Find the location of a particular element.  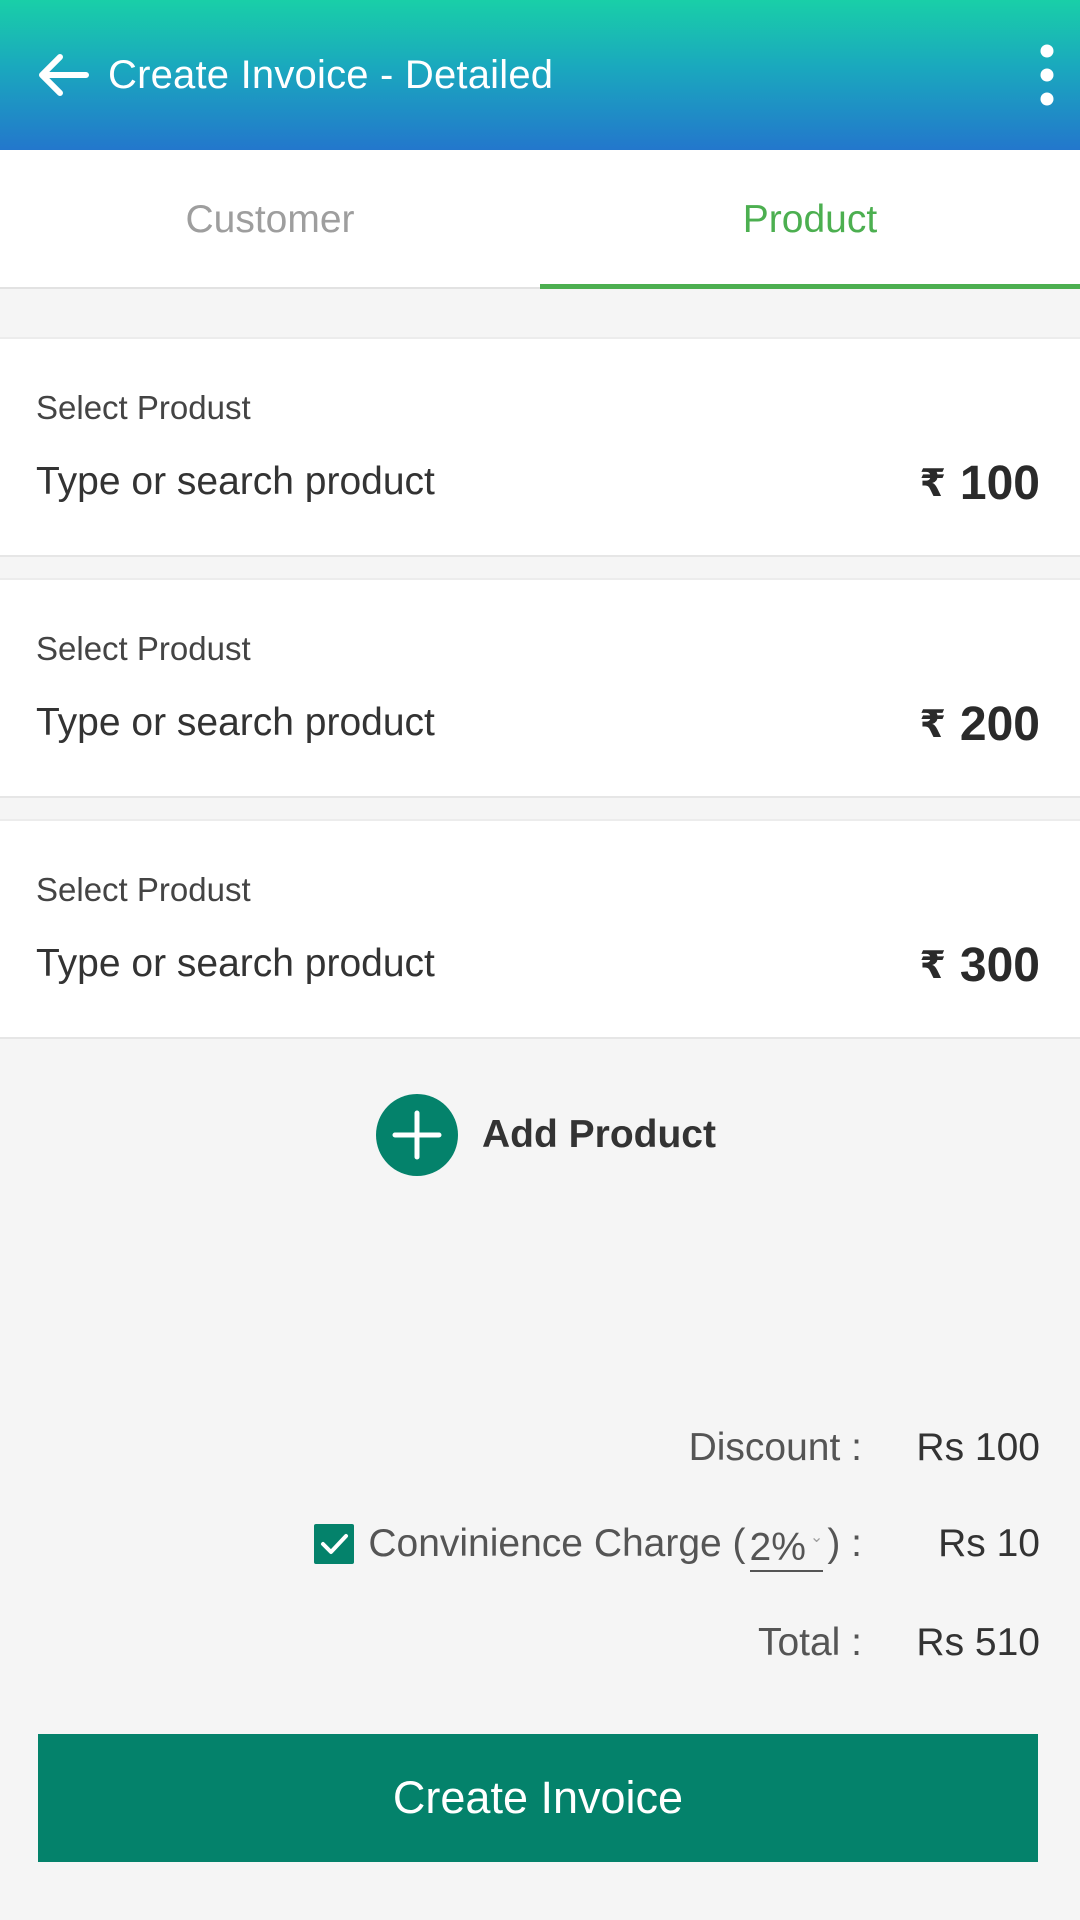

more-vert-icon is located at coordinates (1047, 75).